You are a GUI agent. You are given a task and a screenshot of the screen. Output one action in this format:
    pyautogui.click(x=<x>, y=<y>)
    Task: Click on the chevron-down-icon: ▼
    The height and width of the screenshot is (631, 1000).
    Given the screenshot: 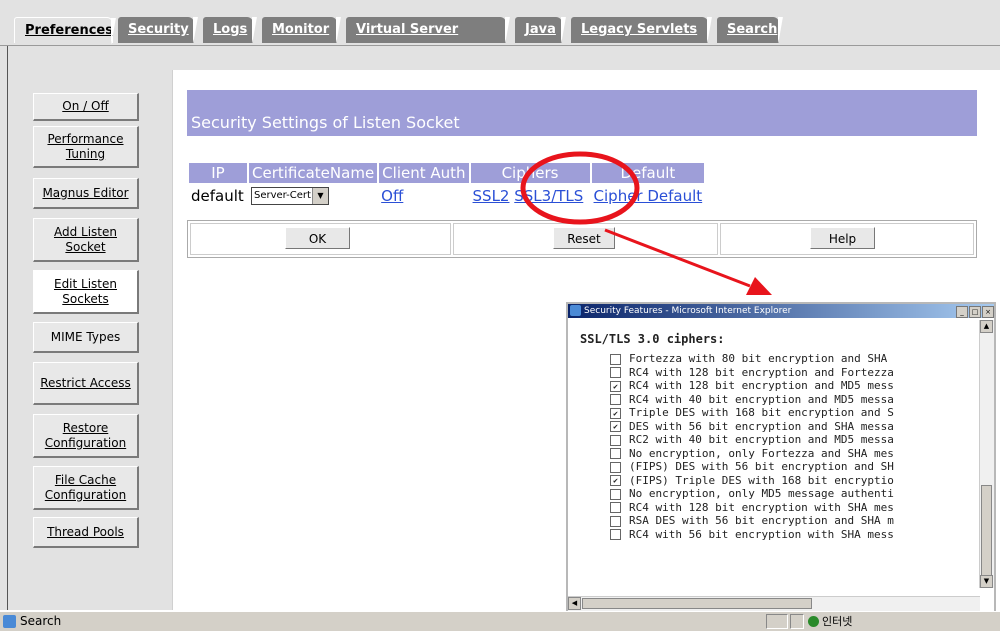 What is the action you would take?
    pyautogui.click(x=319, y=196)
    